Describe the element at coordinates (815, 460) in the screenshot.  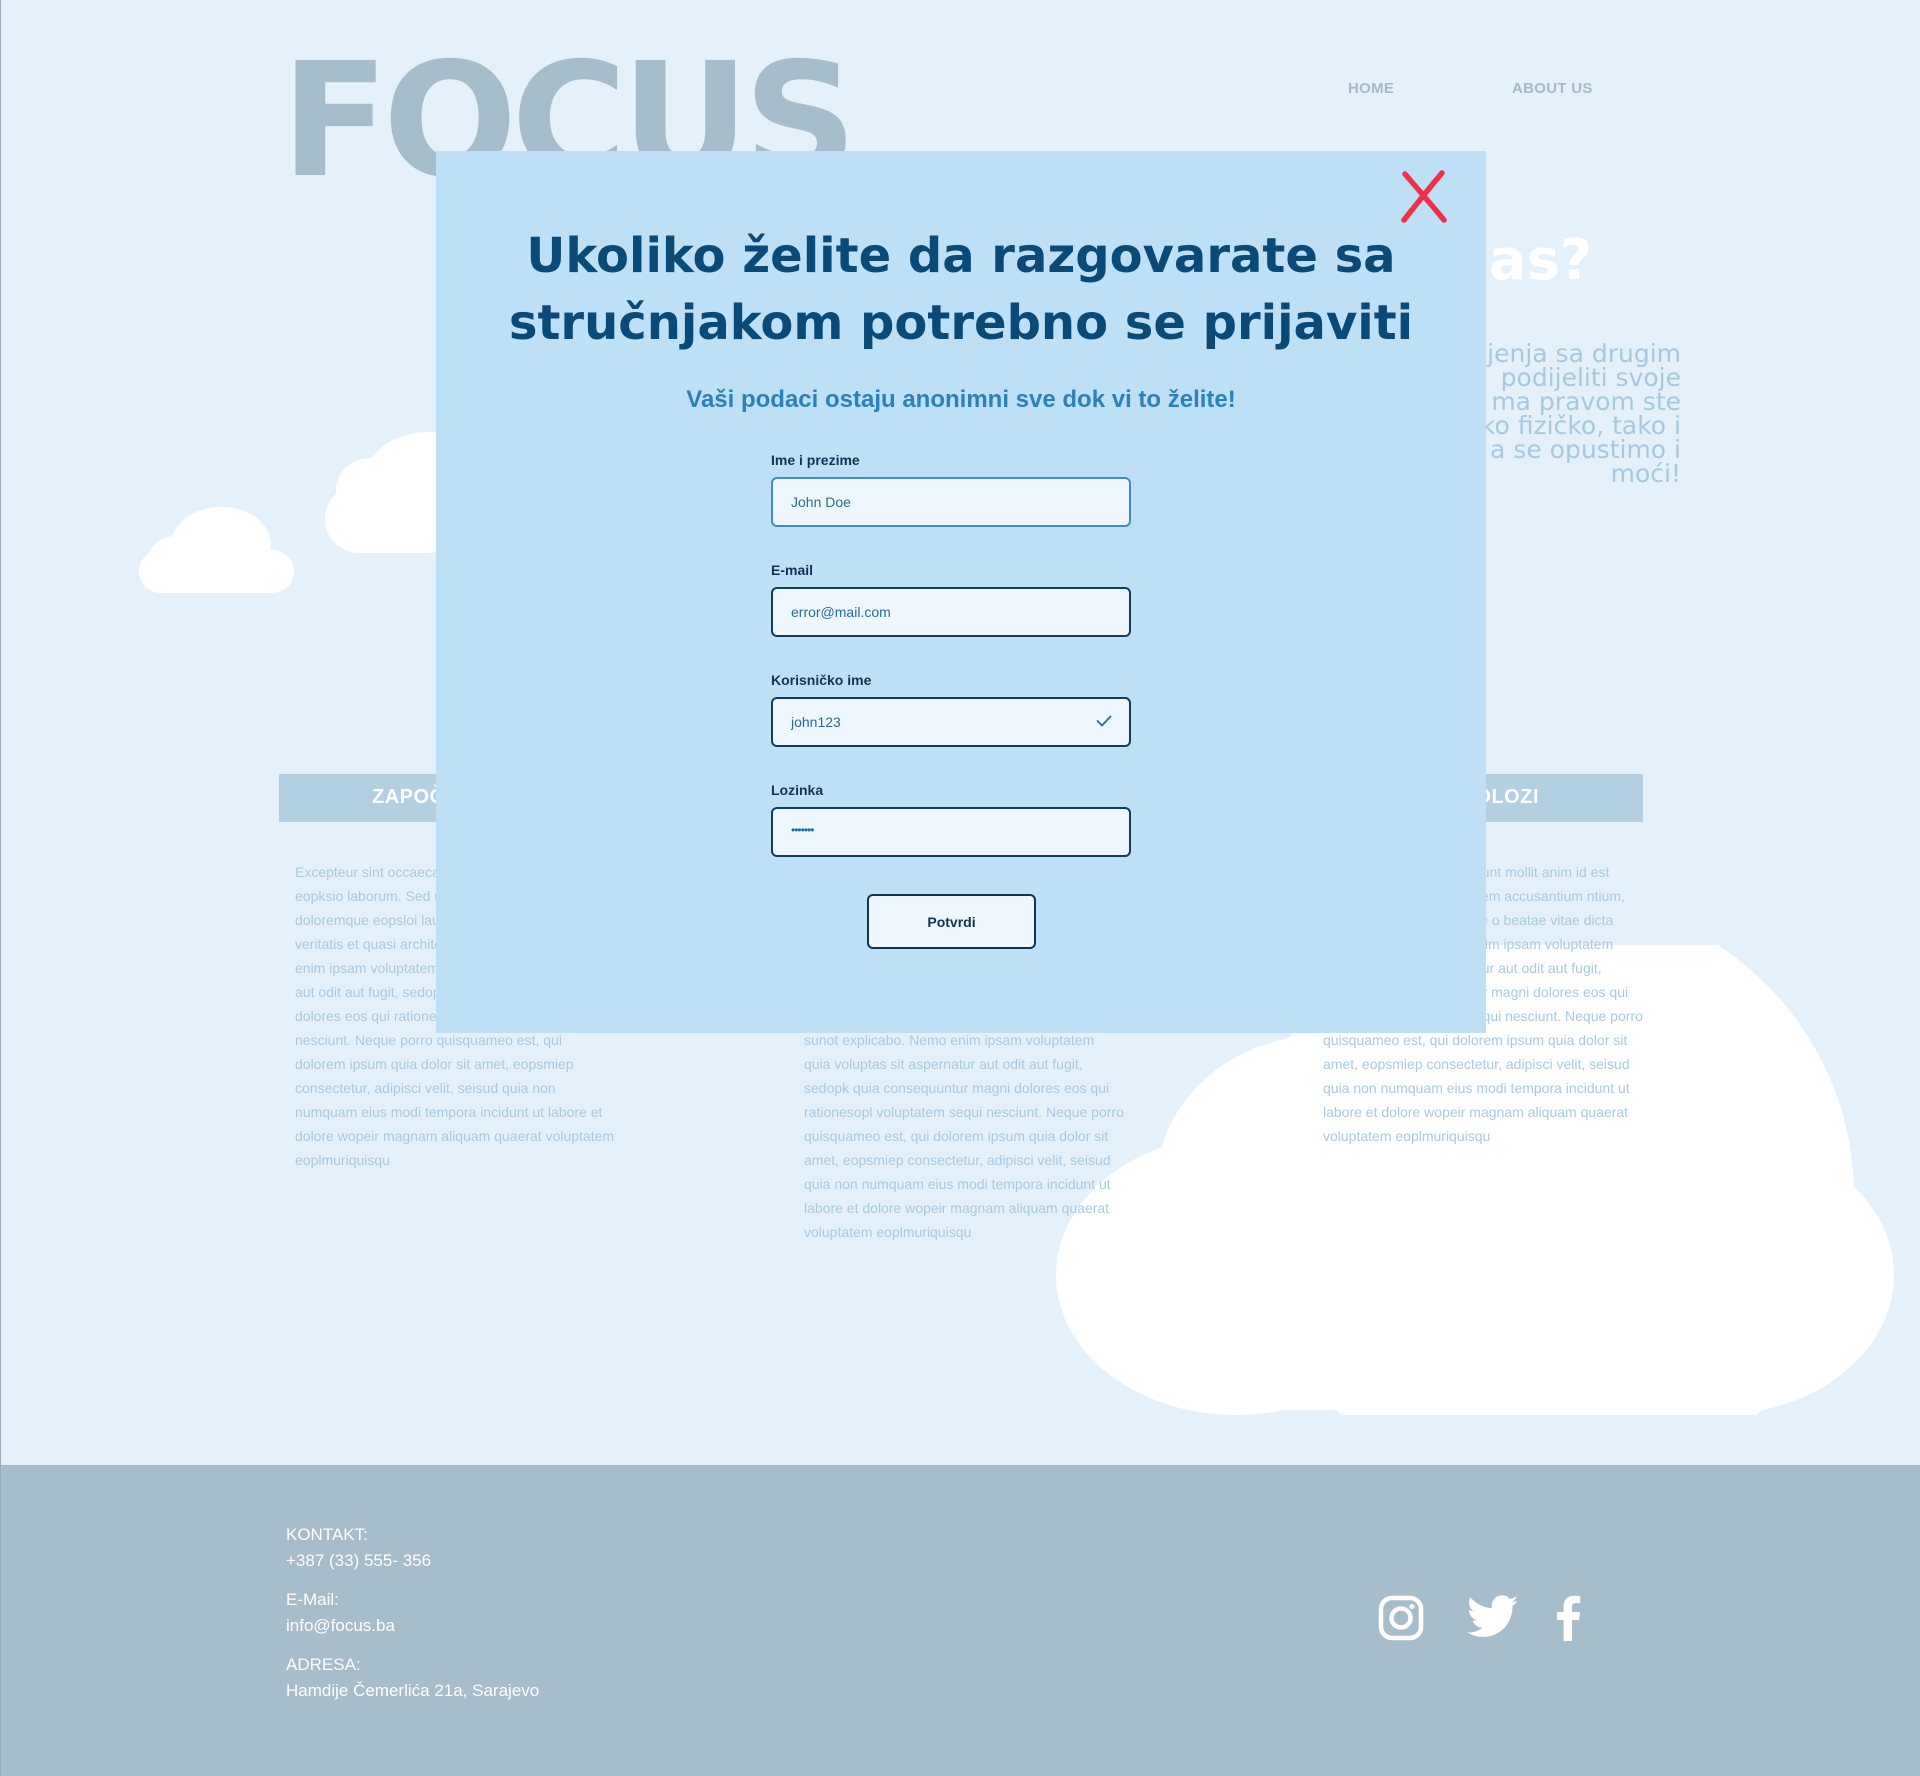
I see `name-label: Ime i prezime` at that location.